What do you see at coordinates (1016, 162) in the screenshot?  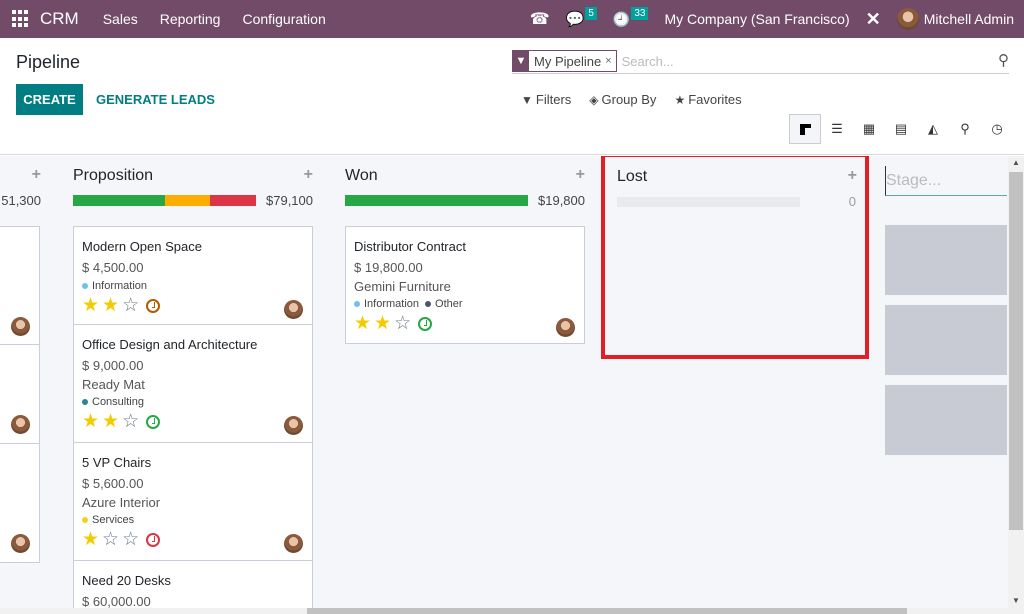 I see `scroll-up-arrow: ▲` at bounding box center [1016, 162].